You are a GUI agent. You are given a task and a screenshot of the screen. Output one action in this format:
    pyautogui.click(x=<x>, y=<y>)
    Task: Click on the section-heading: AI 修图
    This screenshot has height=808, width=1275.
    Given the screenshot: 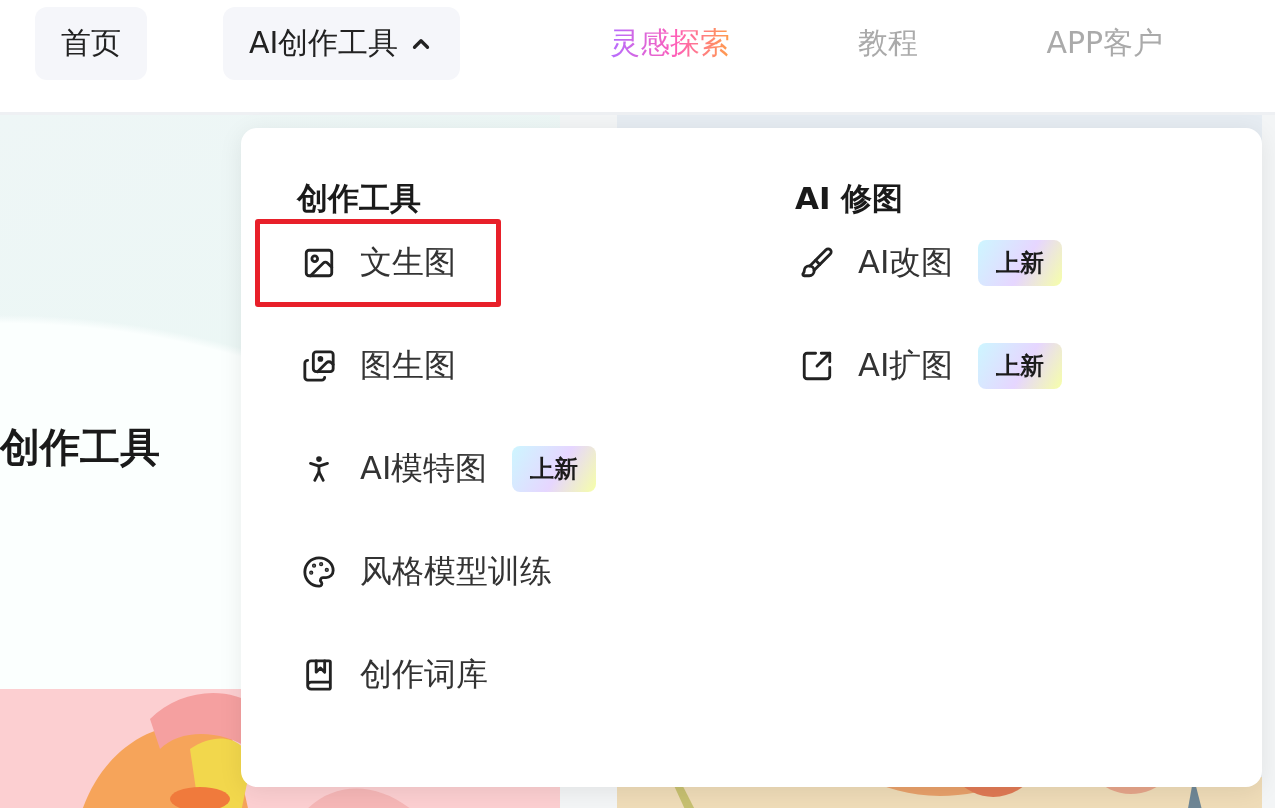 What is the action you would take?
    pyautogui.click(x=850, y=198)
    